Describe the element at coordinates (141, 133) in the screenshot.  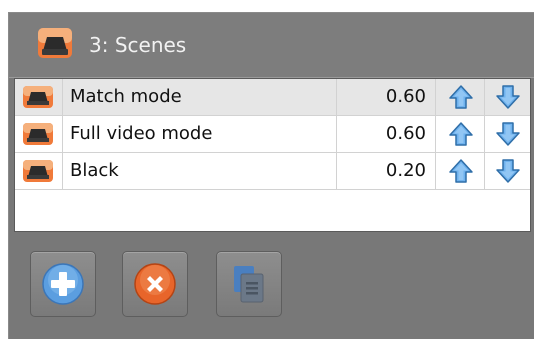
I see `scene-name: Full video mode` at that location.